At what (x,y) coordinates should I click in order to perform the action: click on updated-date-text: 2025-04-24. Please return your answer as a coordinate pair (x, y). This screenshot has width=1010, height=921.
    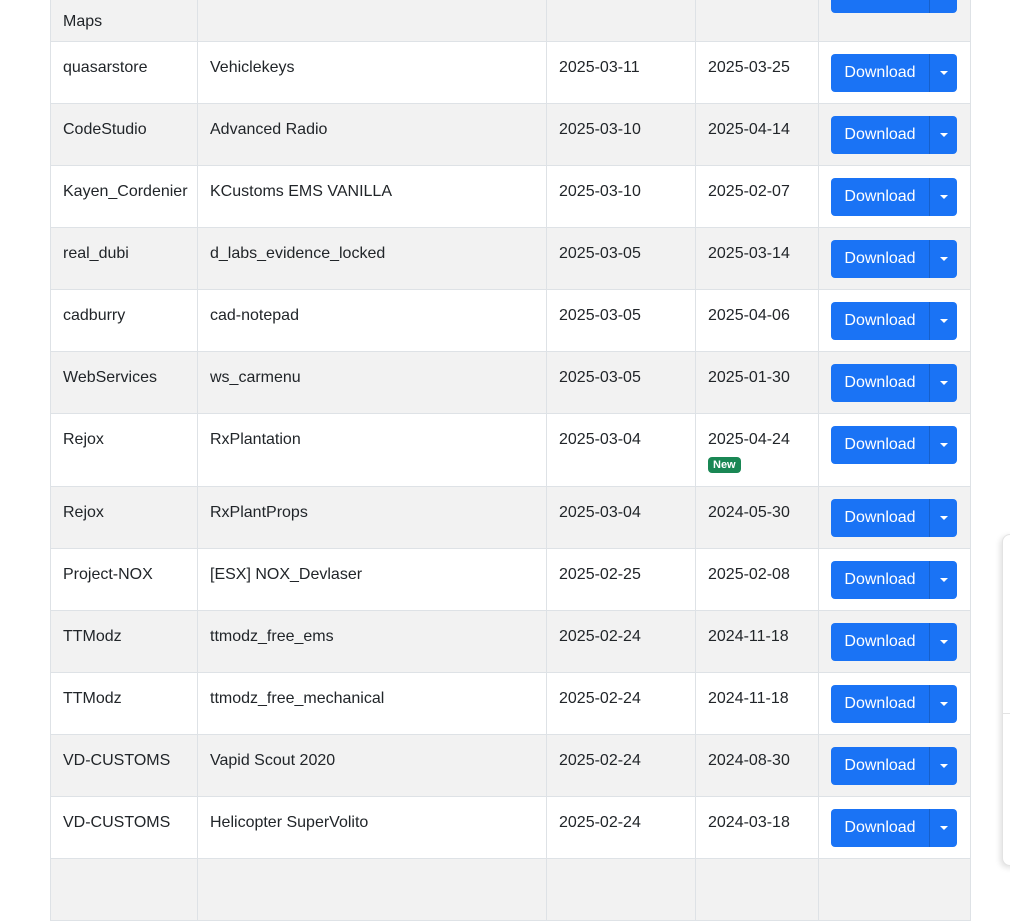
    Looking at the image, I should click on (749, 439).